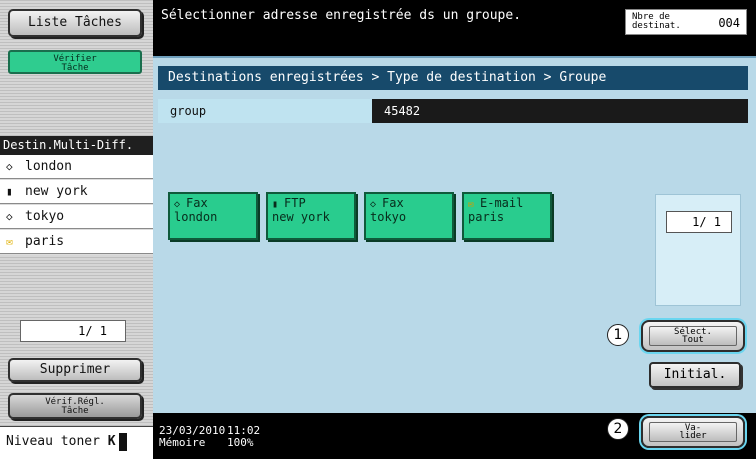  What do you see at coordinates (9, 191) in the screenshot?
I see `ftp-icon: ▮` at bounding box center [9, 191].